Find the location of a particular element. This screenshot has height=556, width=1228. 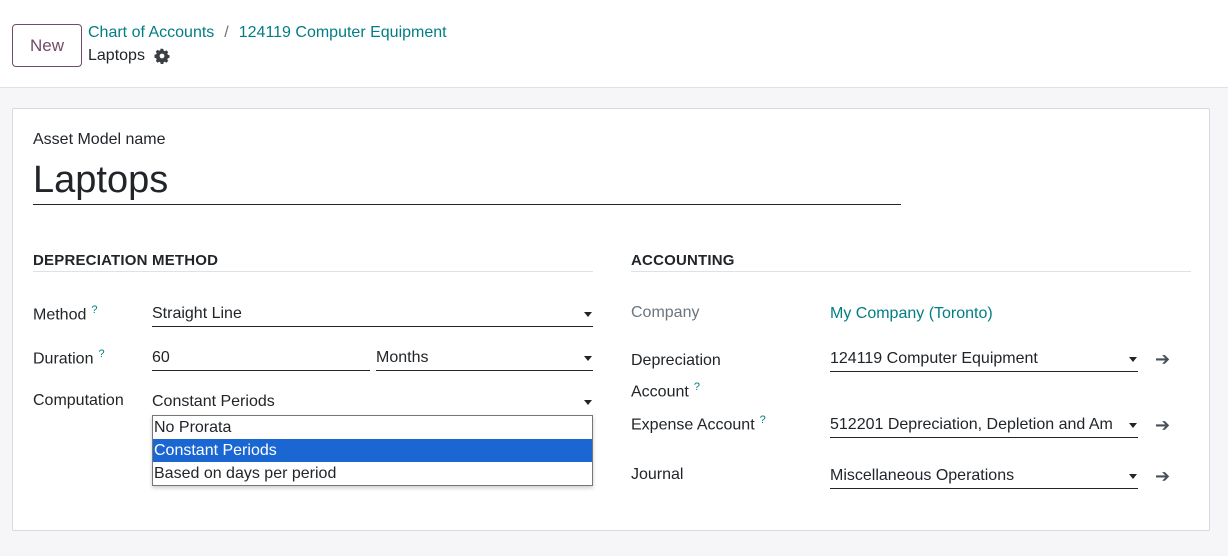

journal-open-arrow-icon: ➔ is located at coordinates (1162, 476).